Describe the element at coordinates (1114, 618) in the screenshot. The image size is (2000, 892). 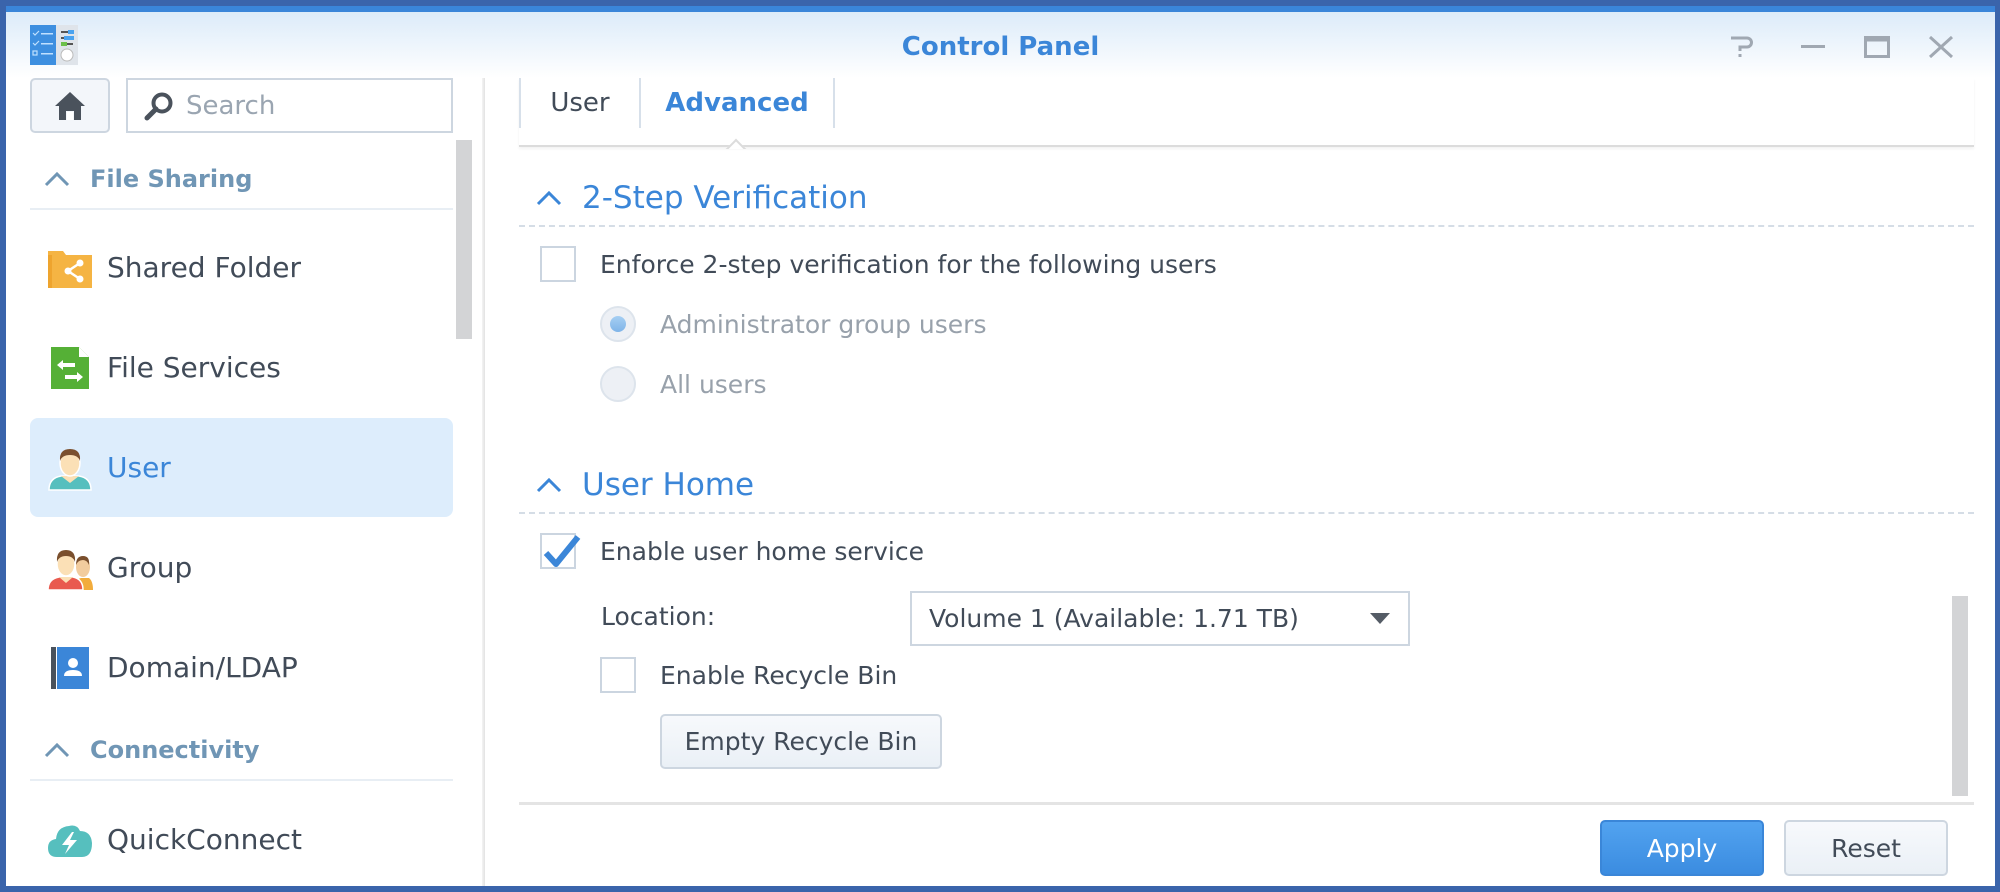
I see `location-value: Volume 1 (Available: 1.71 TB)` at that location.